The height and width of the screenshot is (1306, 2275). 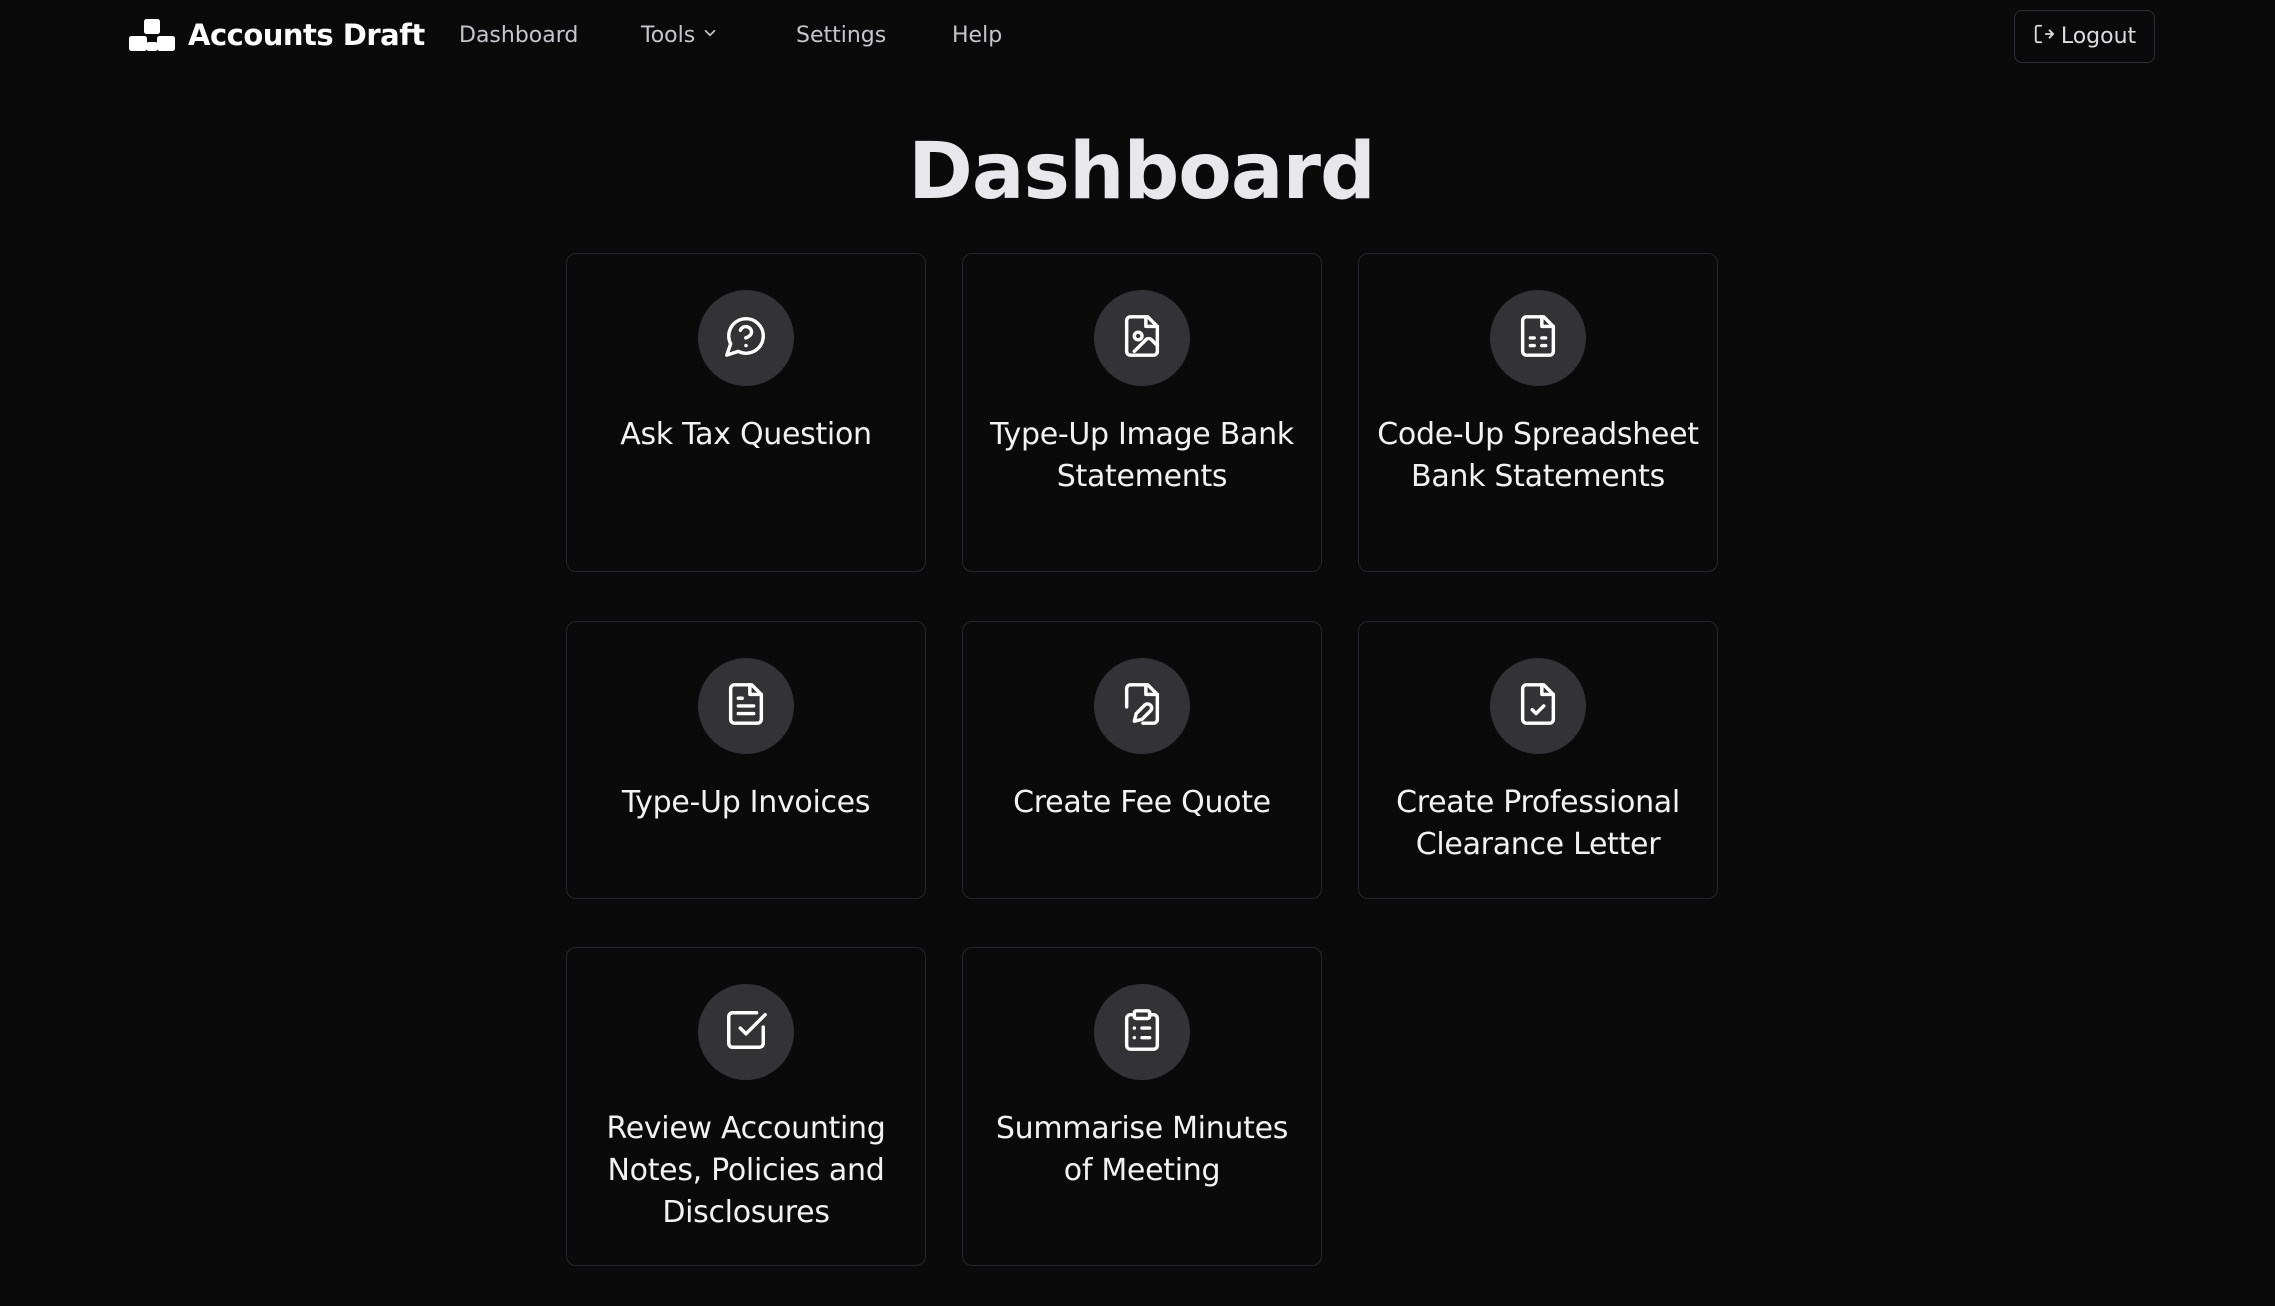 I want to click on card-create-fee-quote: Create Fee Quote, so click(x=1142, y=760).